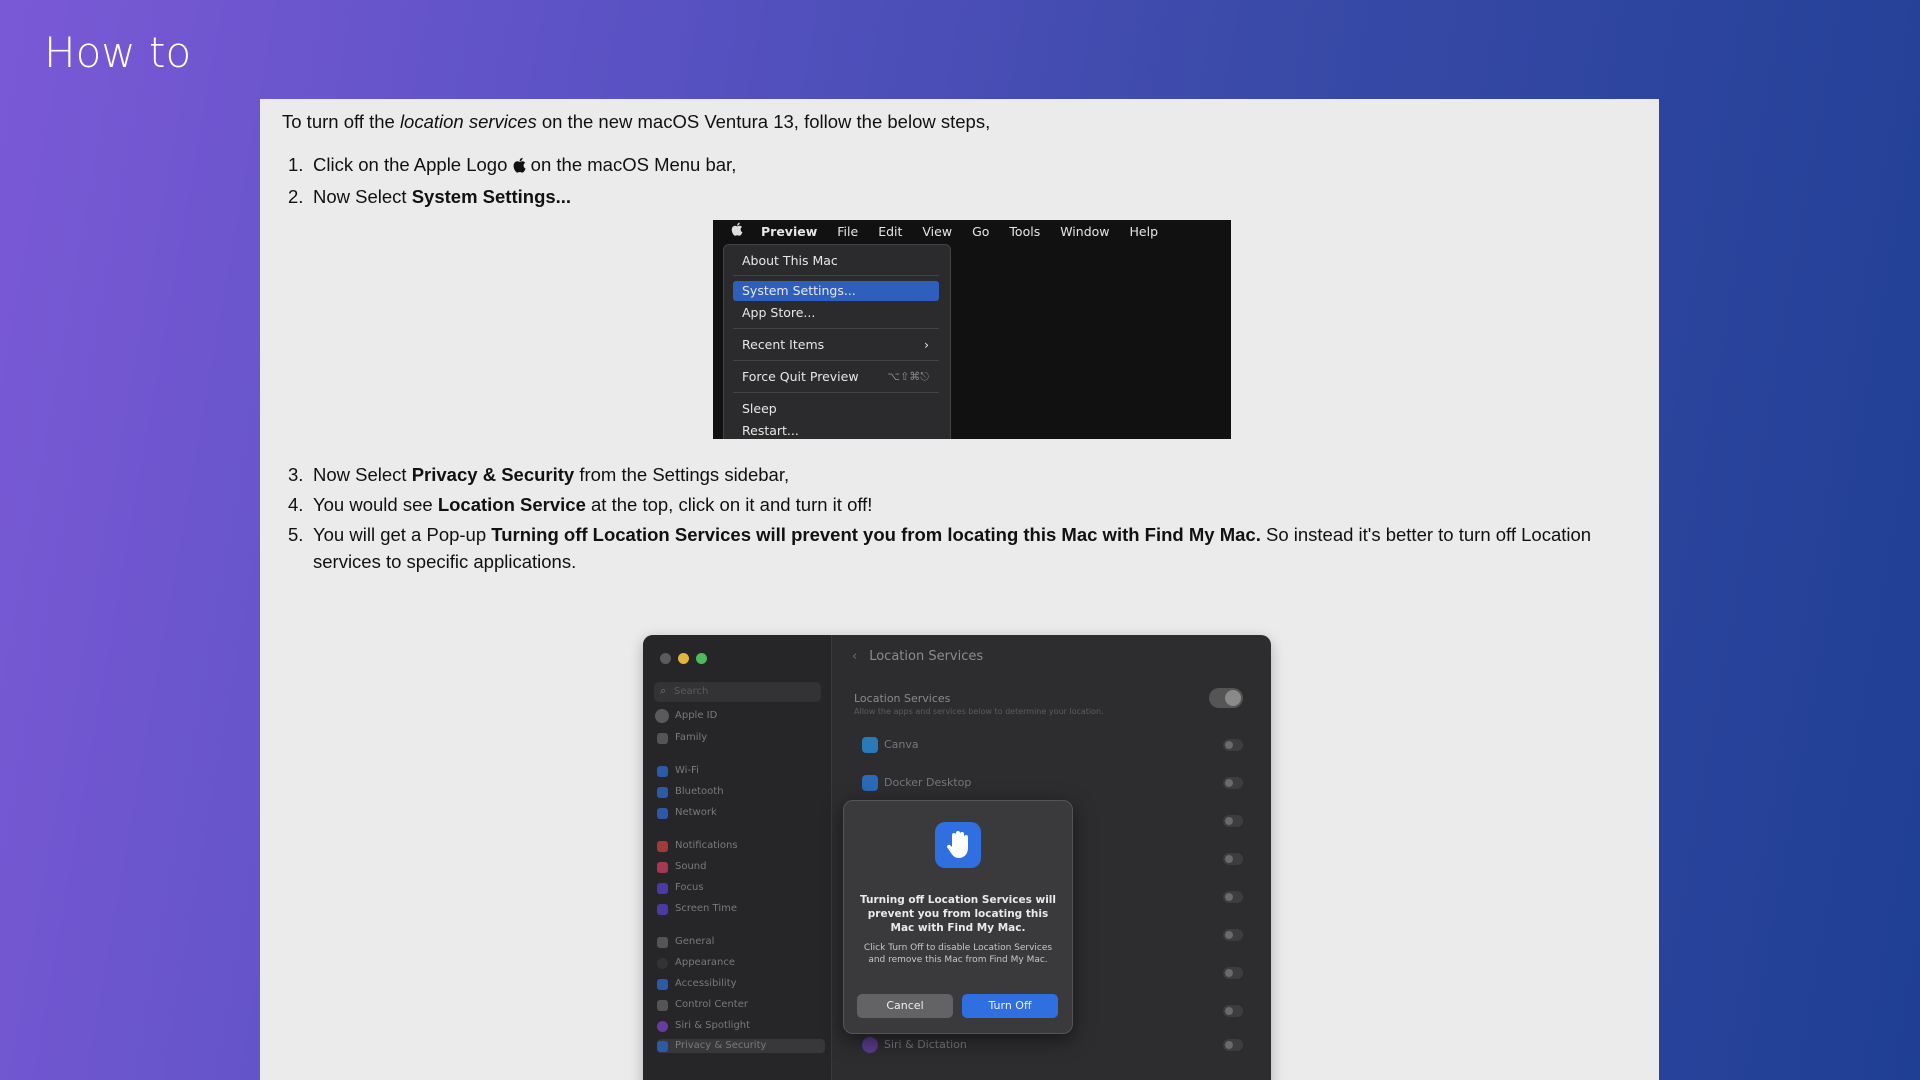 The height and width of the screenshot is (1080, 1920). What do you see at coordinates (847, 231) in the screenshot?
I see `menu-file: File` at bounding box center [847, 231].